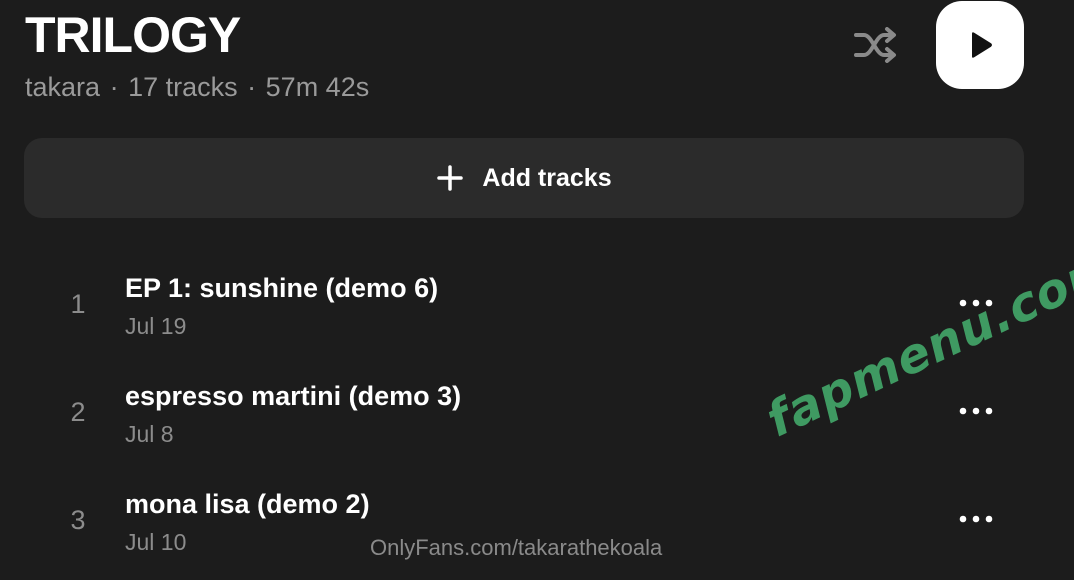  I want to click on track-number: 1, so click(78, 304).